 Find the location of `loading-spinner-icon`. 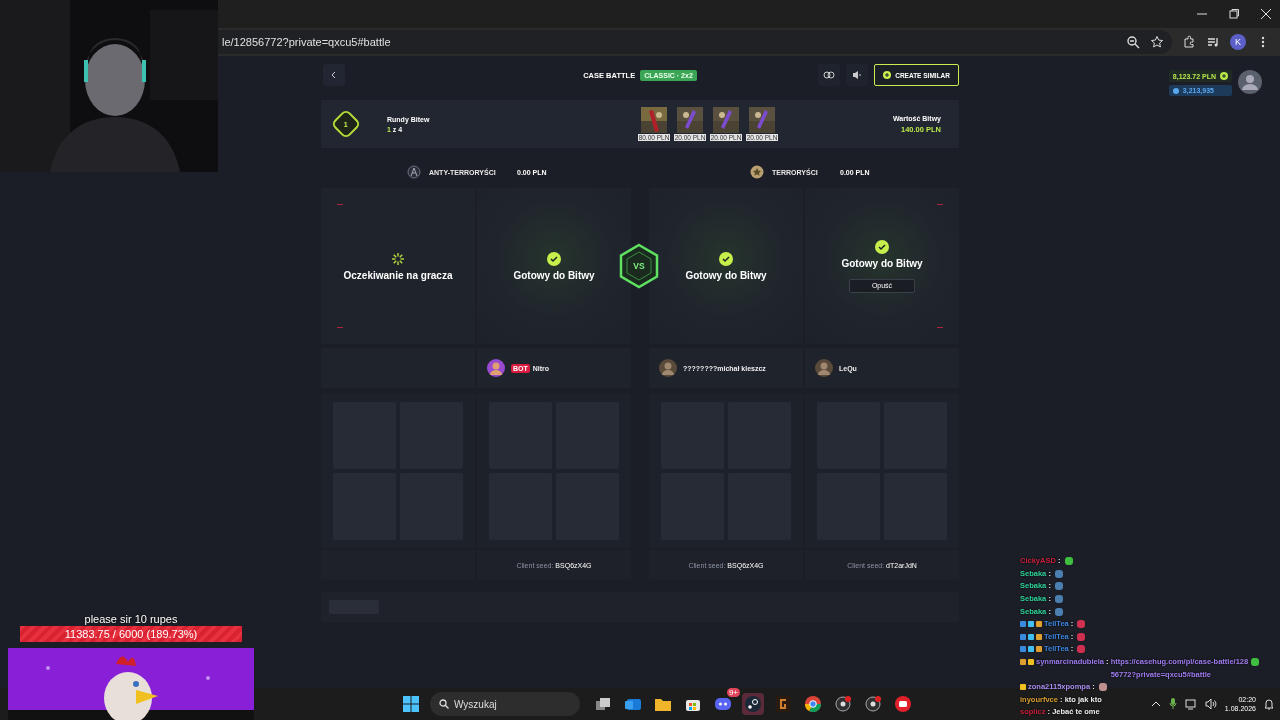

loading-spinner-icon is located at coordinates (398, 258).